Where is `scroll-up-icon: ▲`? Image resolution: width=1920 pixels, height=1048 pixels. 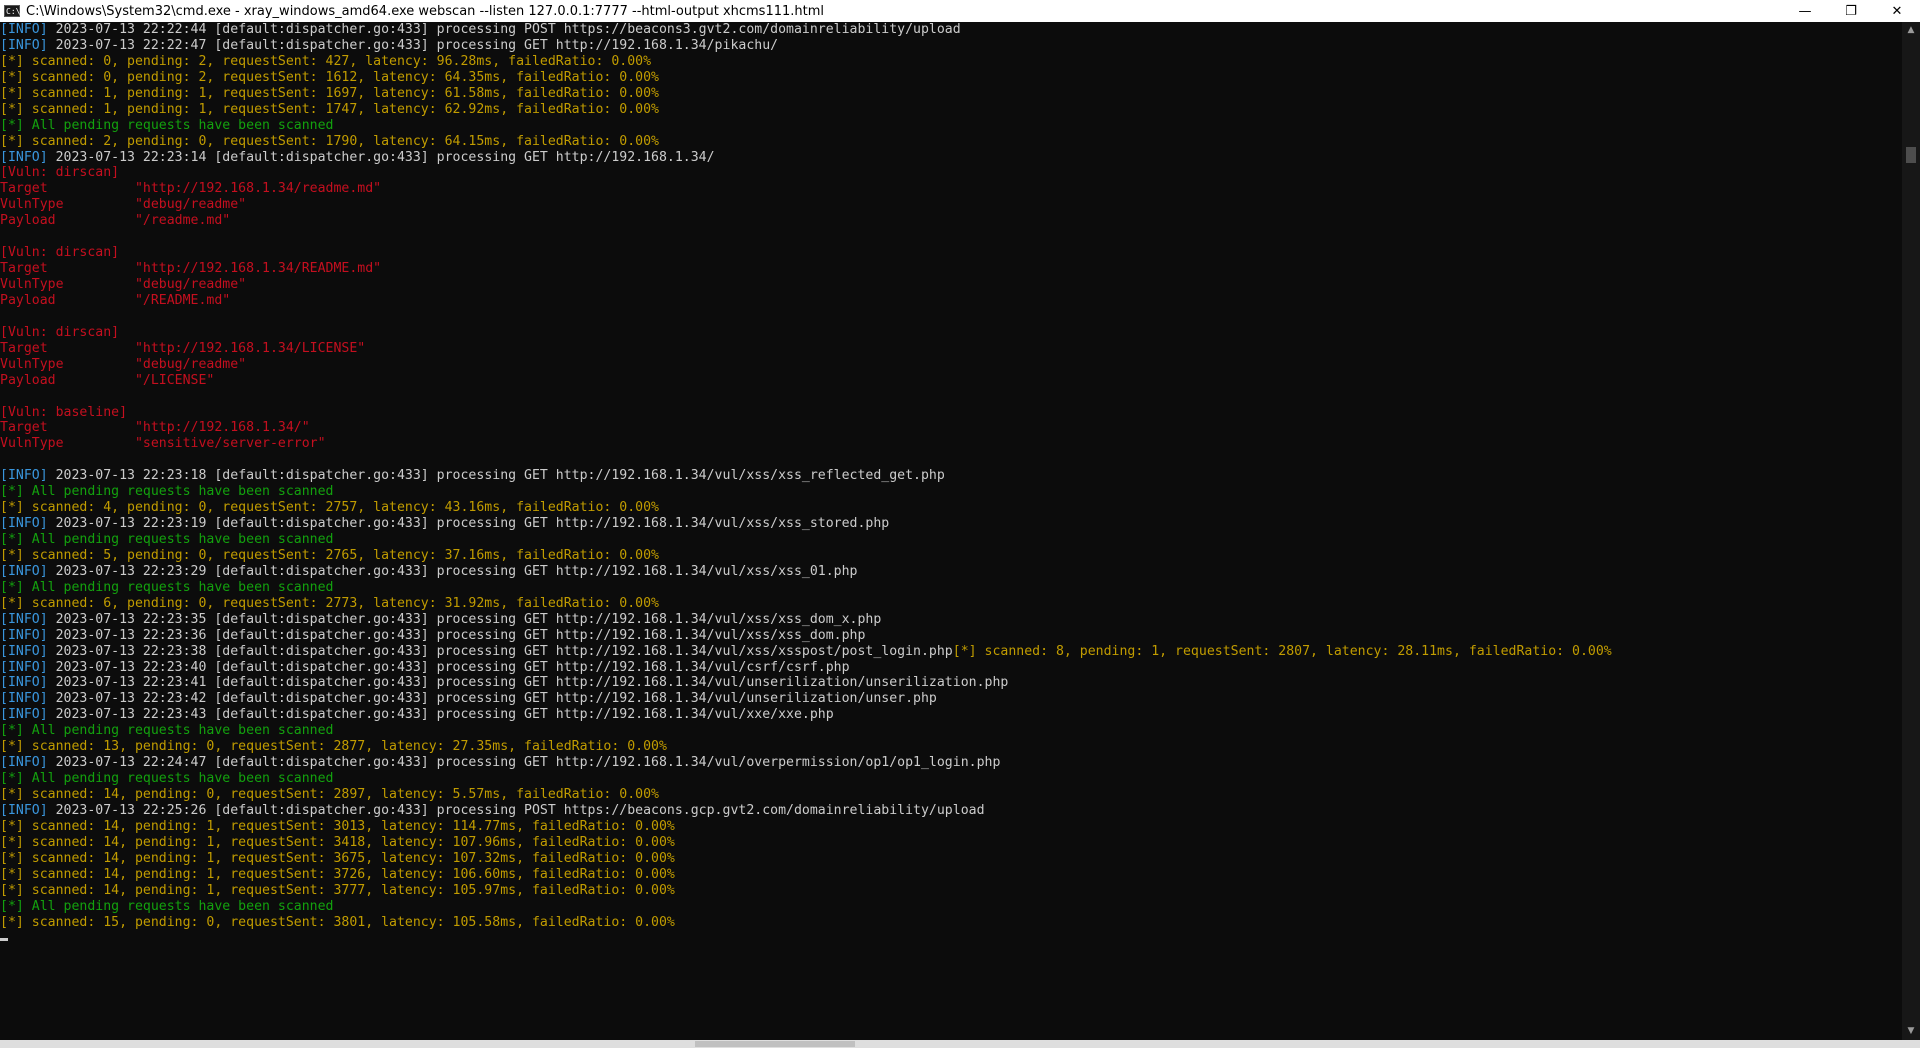 scroll-up-icon: ▲ is located at coordinates (1911, 30).